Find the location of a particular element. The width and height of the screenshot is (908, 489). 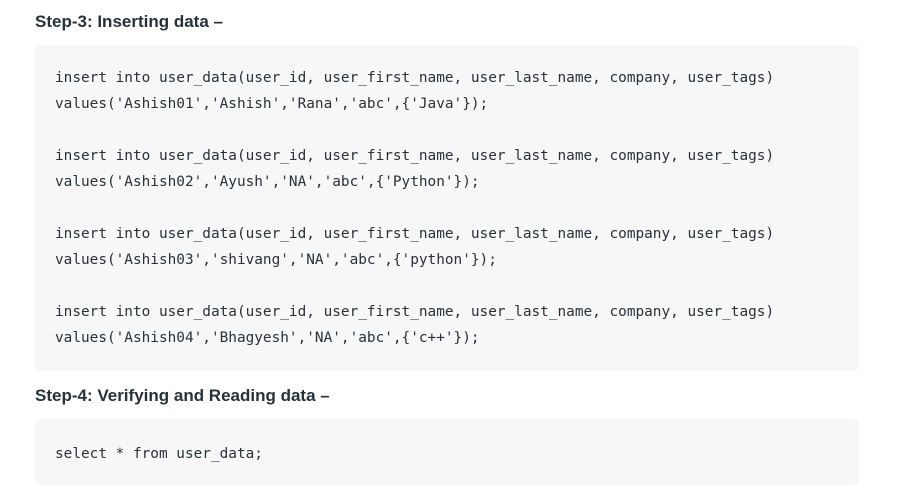

select-code-block: select * from user_data; is located at coordinates (447, 452).